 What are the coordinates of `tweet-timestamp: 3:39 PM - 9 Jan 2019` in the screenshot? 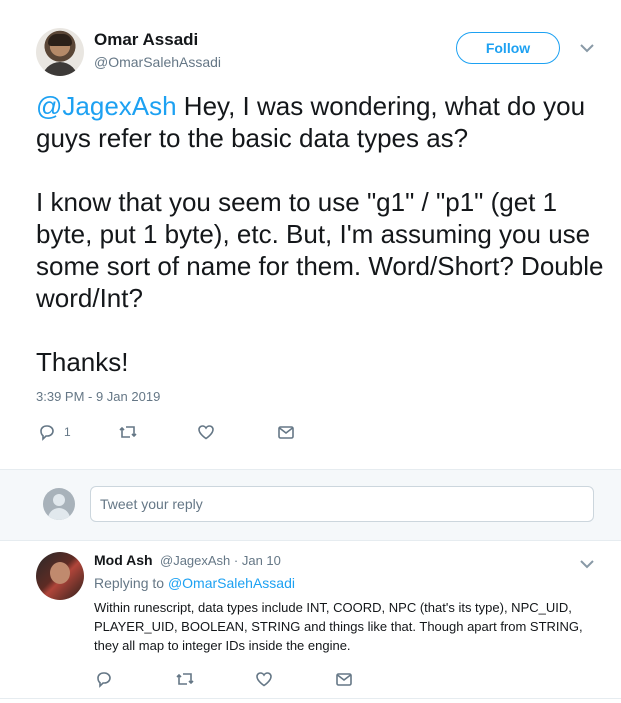 It's located at (98, 396).